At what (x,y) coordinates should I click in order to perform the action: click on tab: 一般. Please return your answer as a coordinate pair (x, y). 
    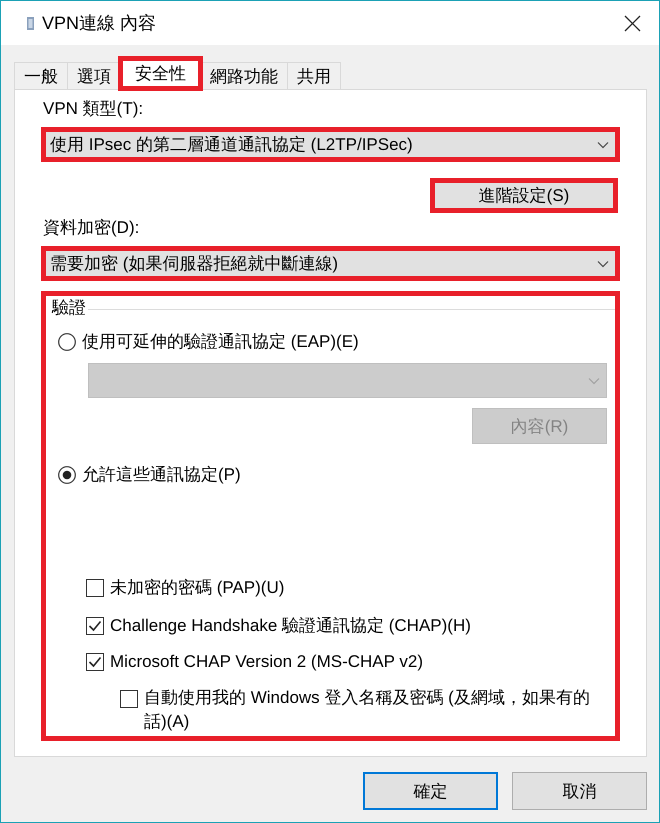
    Looking at the image, I should click on (41, 75).